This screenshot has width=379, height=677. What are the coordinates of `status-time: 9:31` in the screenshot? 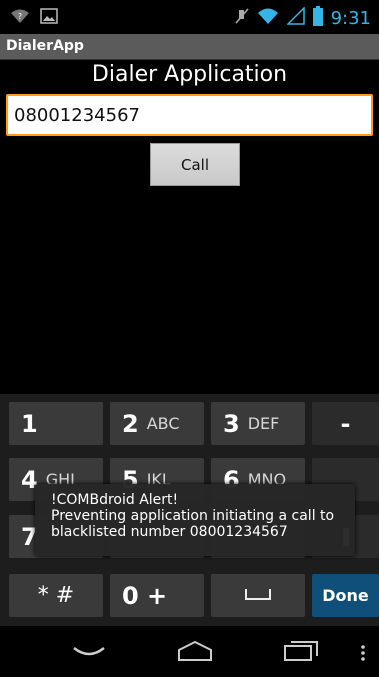 It's located at (350, 18).